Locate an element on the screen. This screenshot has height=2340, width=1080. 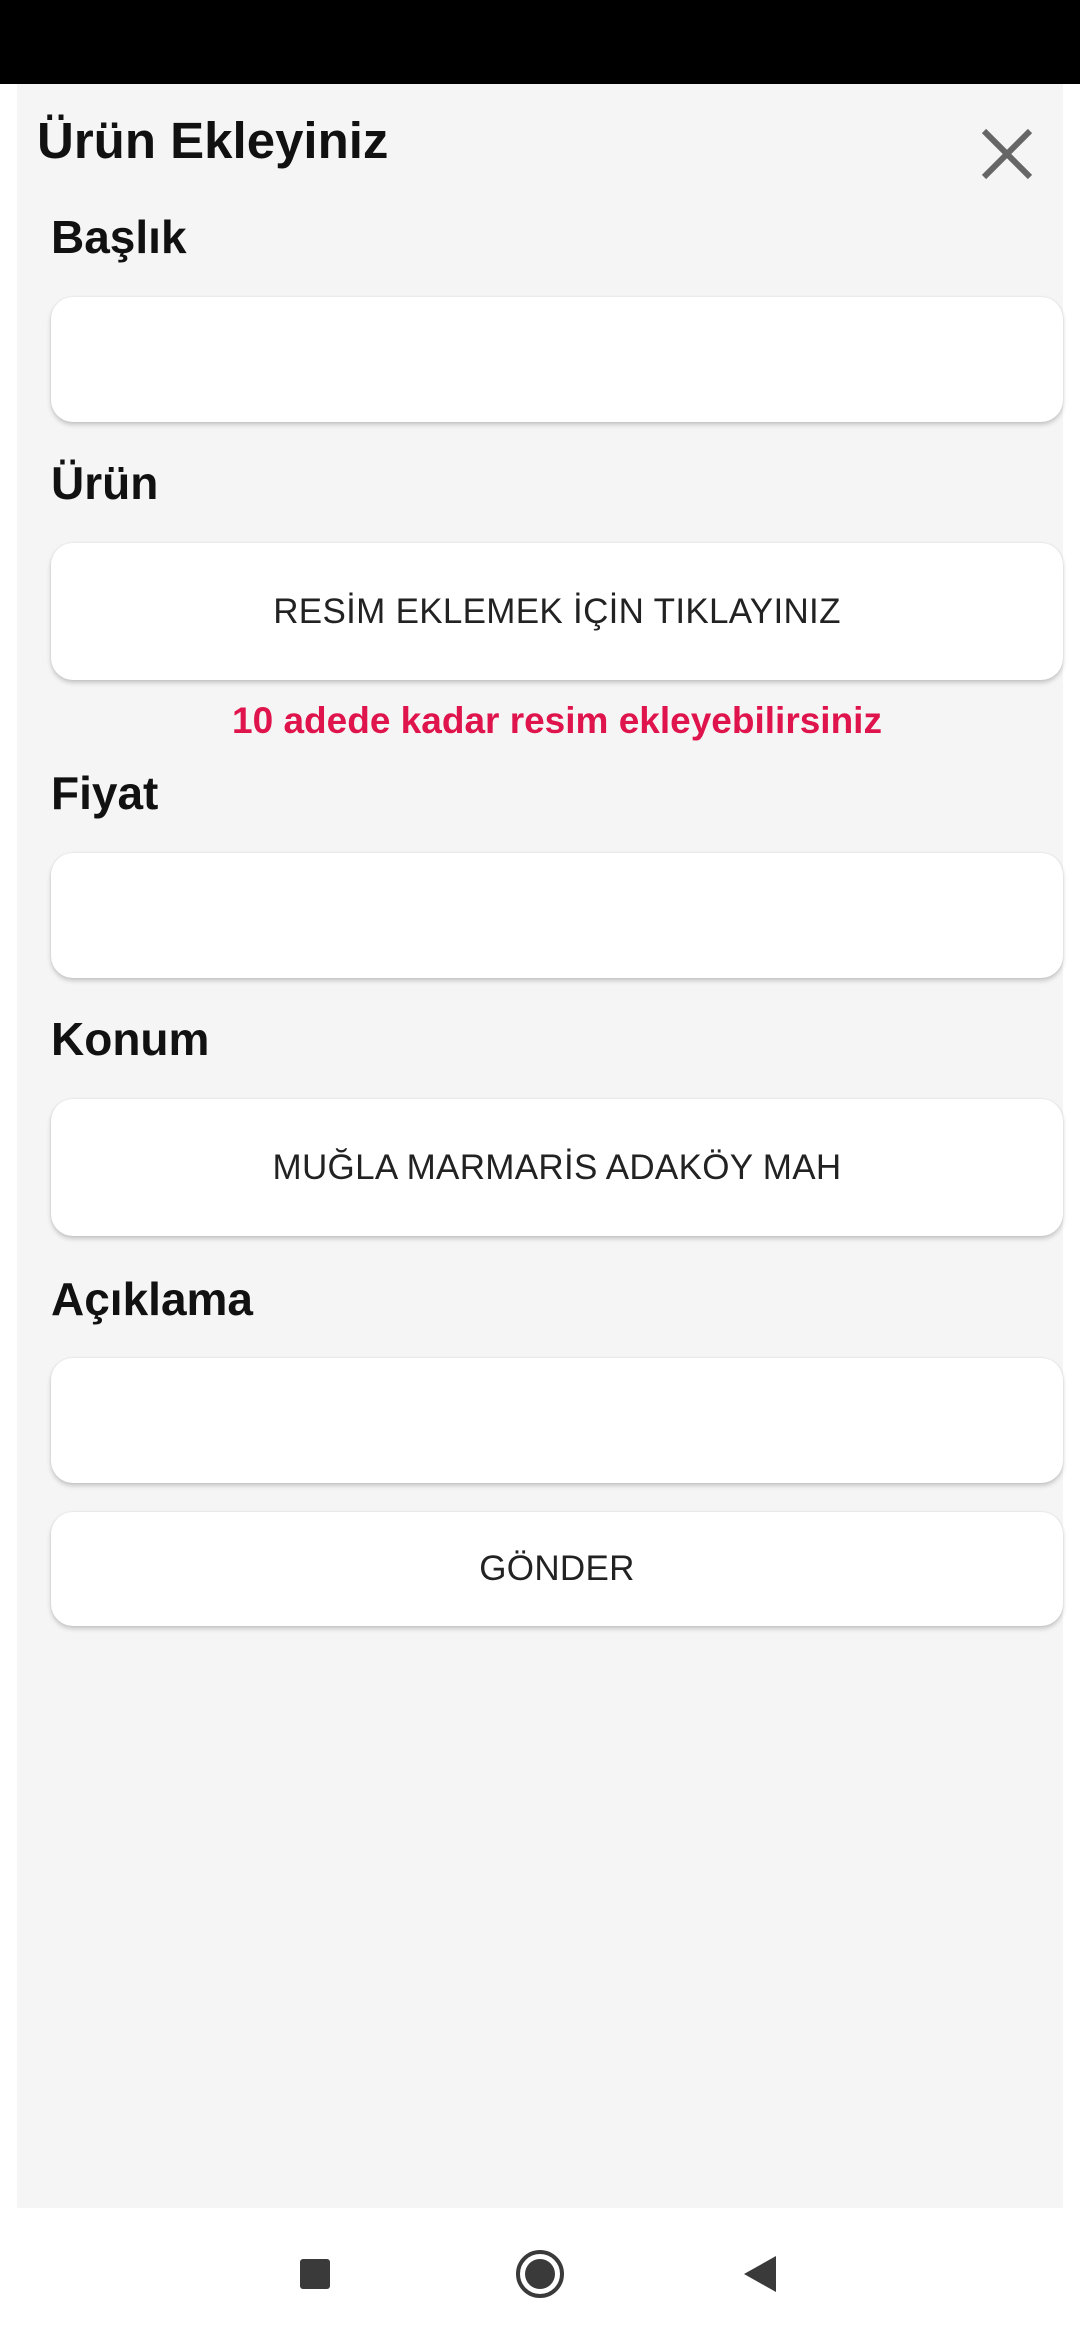
back-button is located at coordinates (760, 2274).